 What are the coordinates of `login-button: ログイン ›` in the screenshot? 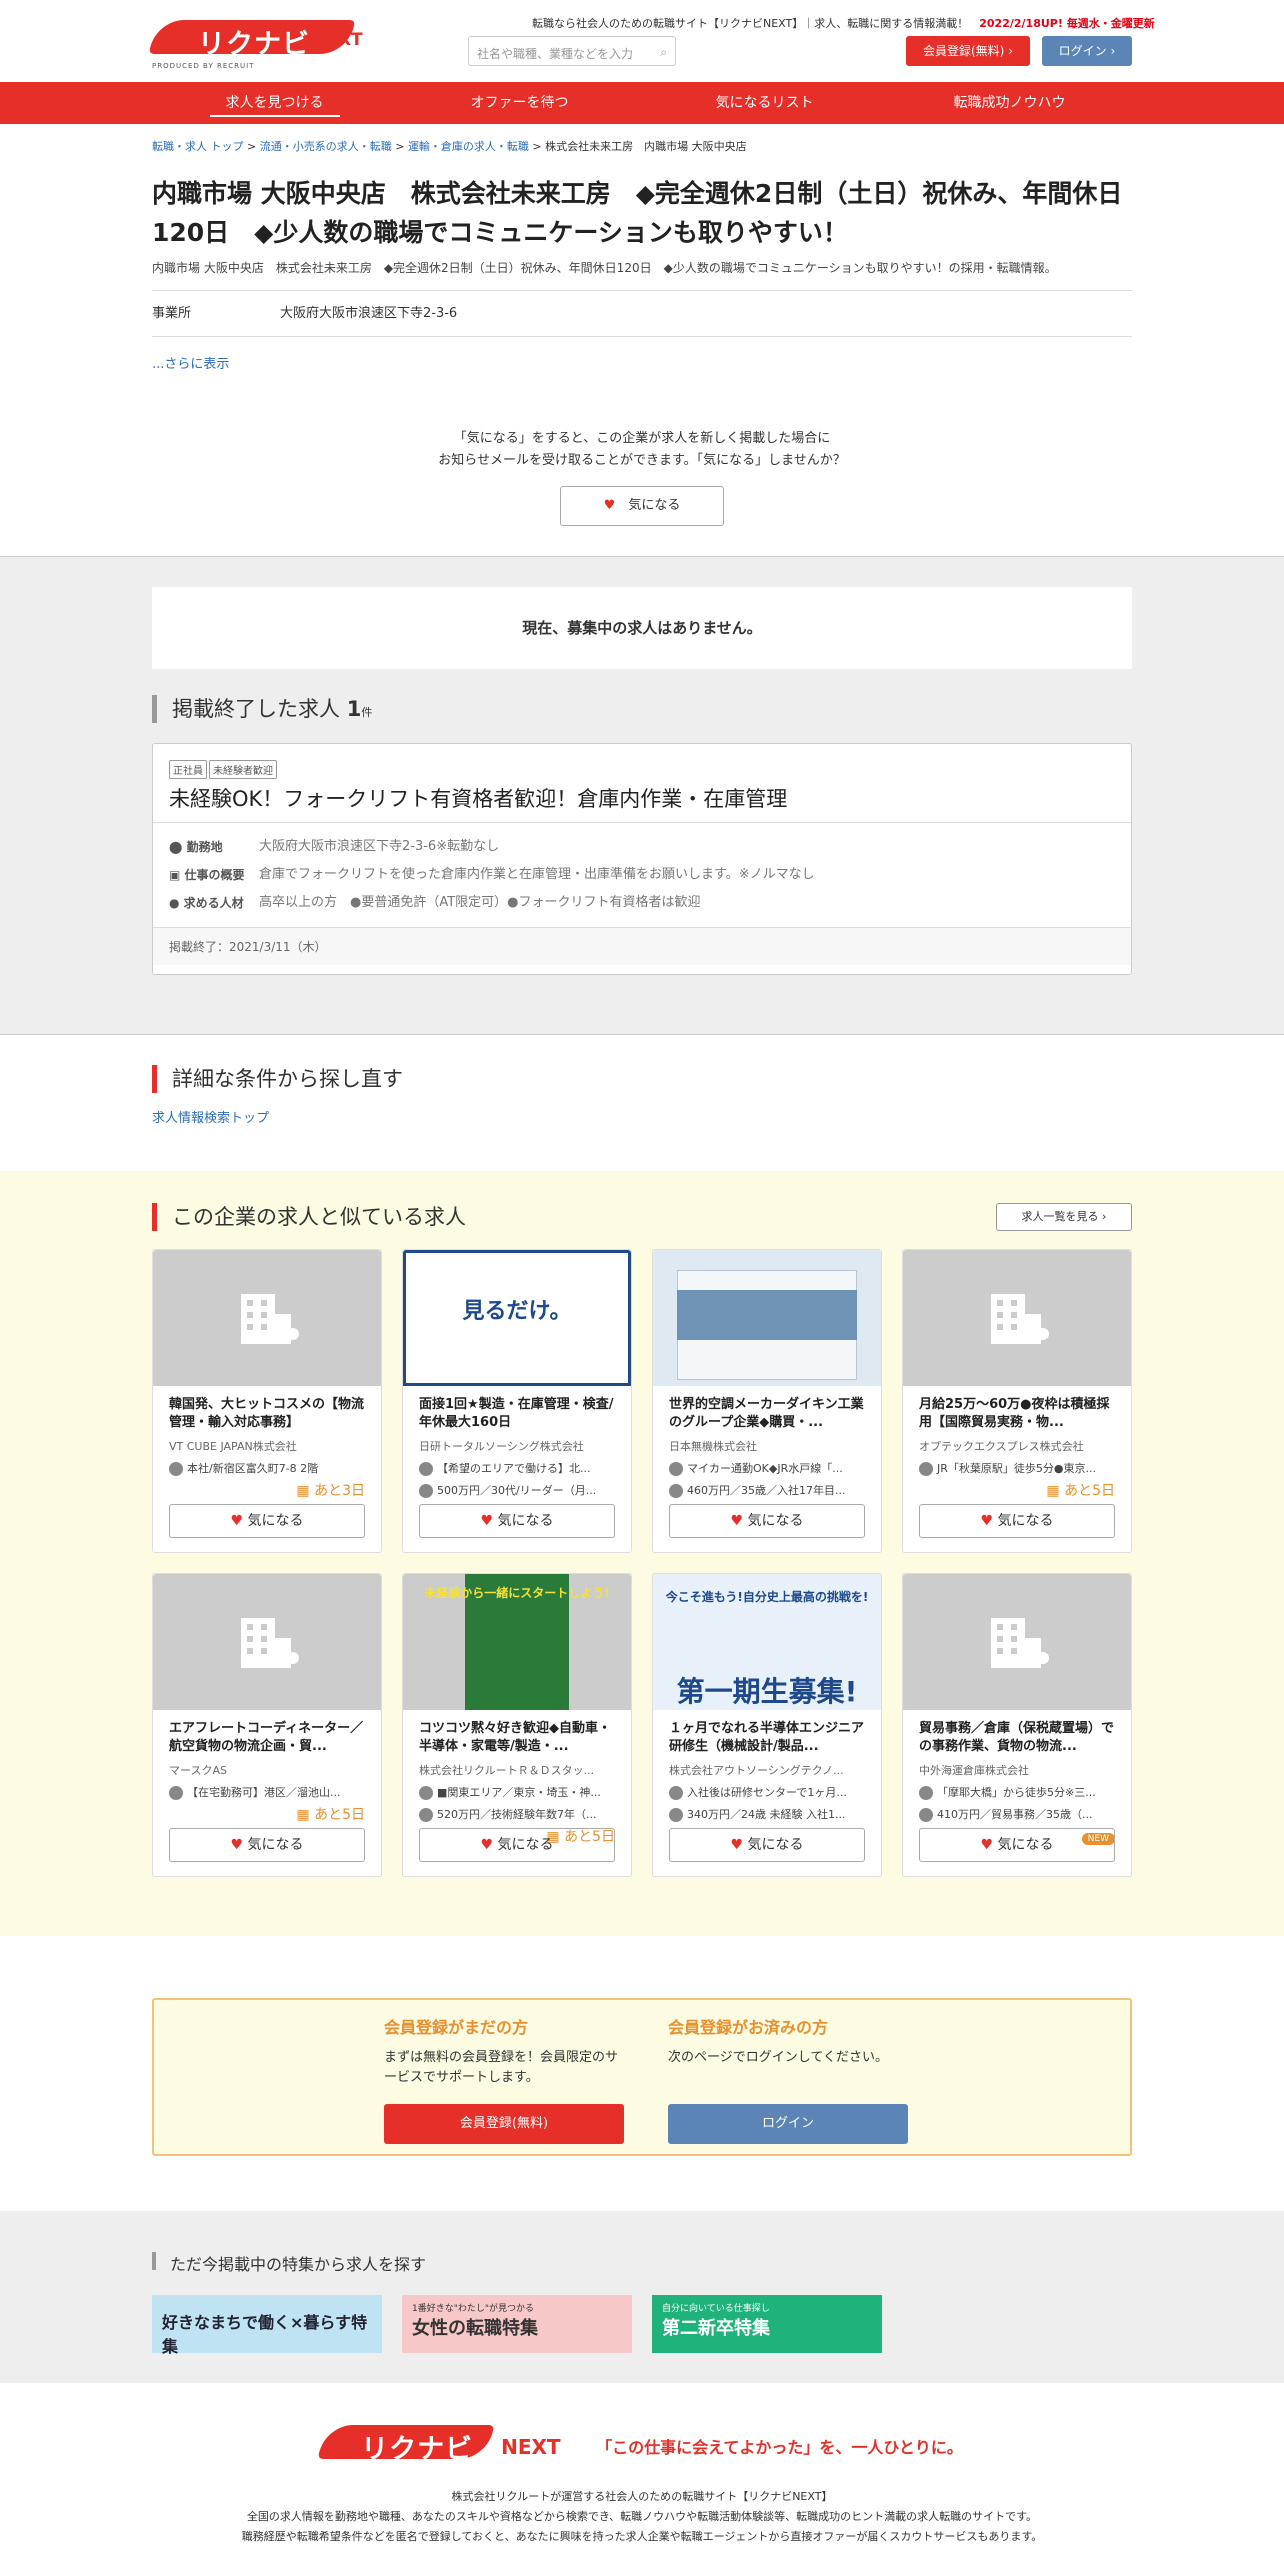 It's located at (1087, 51).